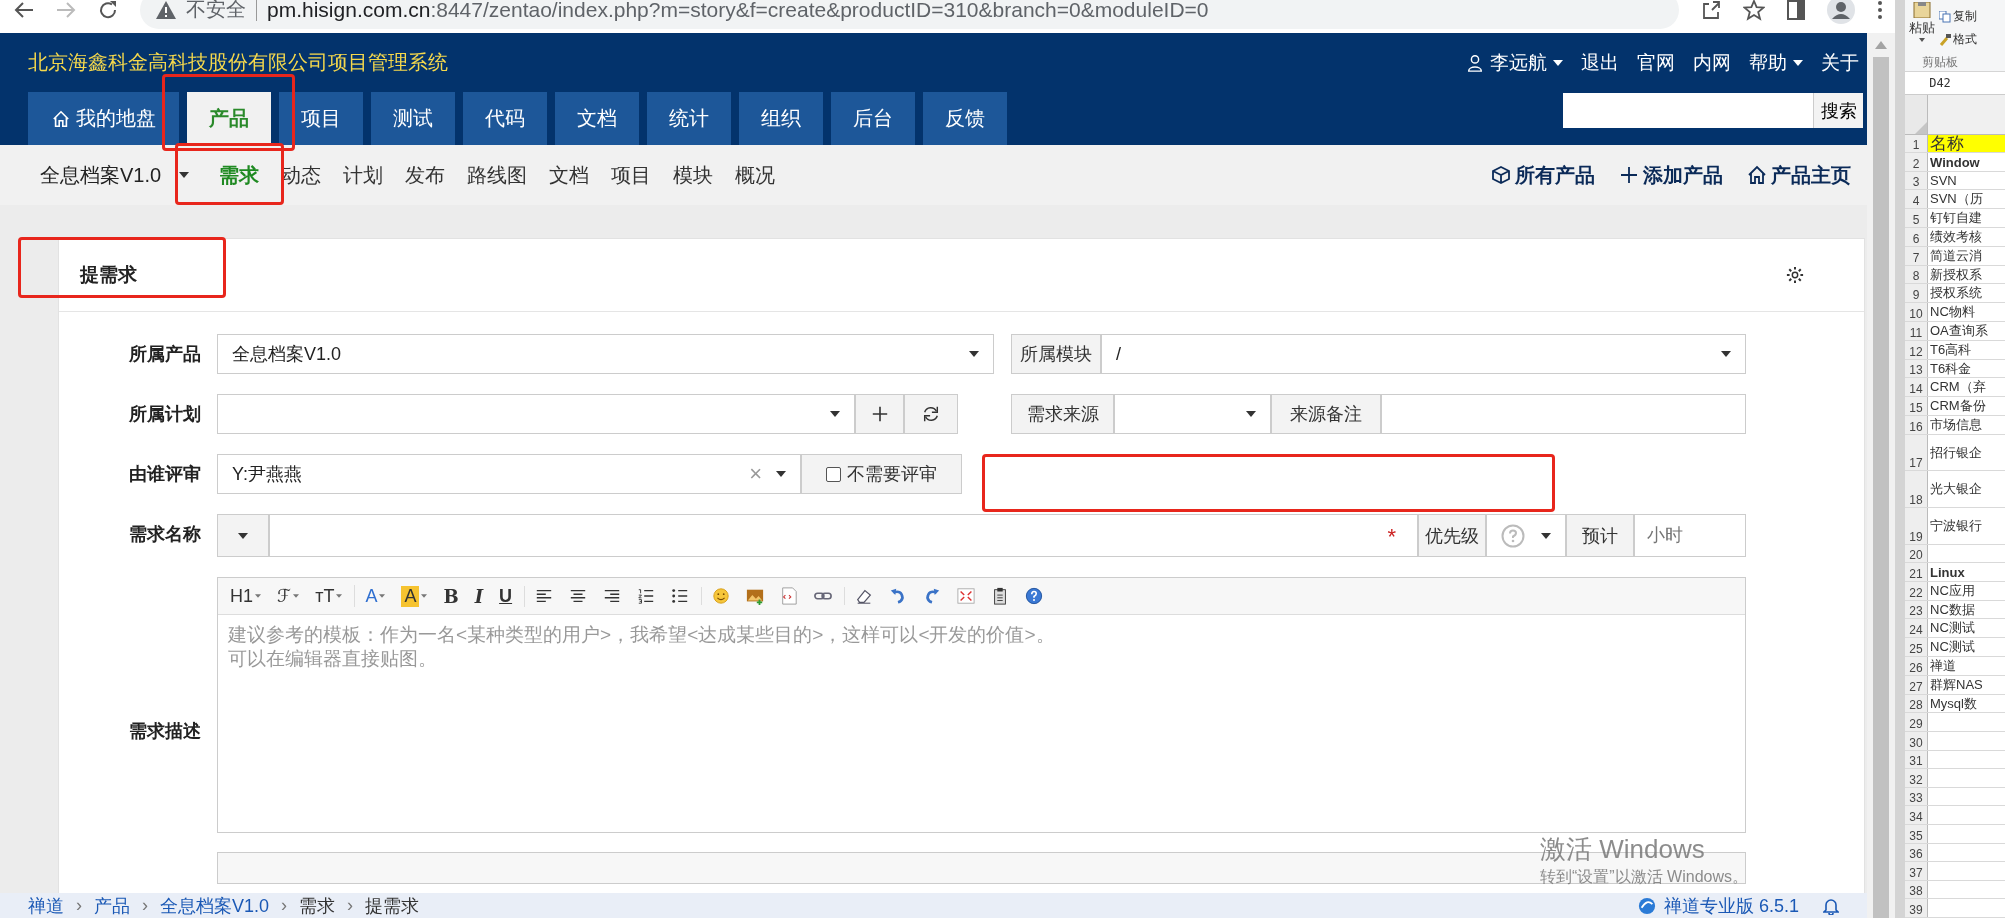  I want to click on user-icon, so click(1475, 62).